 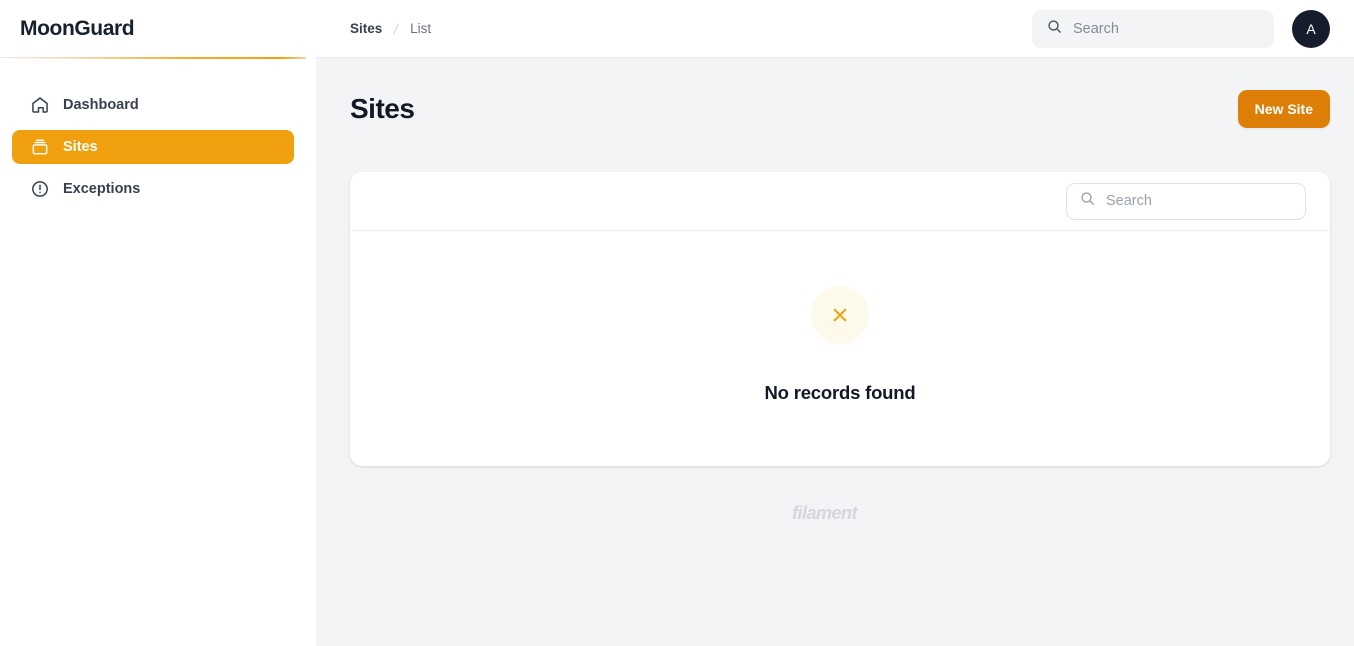 What do you see at coordinates (366, 28) in the screenshot?
I see `breadcrumb-item-sites: Sites` at bounding box center [366, 28].